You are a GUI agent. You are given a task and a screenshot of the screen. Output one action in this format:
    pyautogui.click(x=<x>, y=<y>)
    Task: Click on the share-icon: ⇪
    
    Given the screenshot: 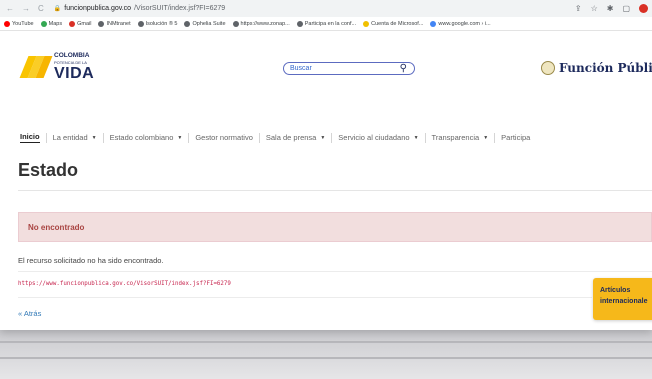 What is the action you would take?
    pyautogui.click(x=578, y=8)
    